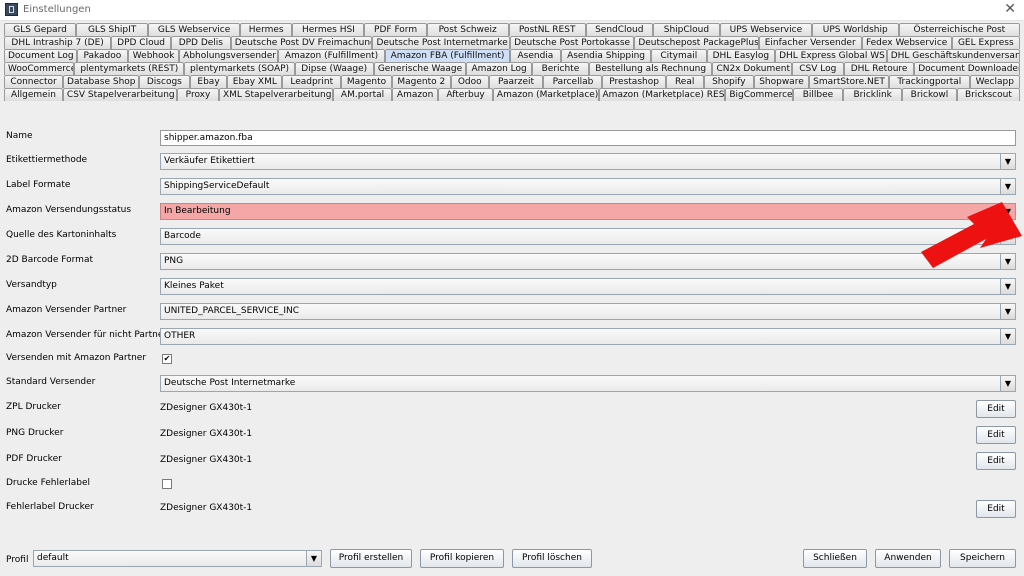 The width and height of the screenshot is (1024, 576). I want to click on tab-am-portal: AM.portal, so click(363, 94).